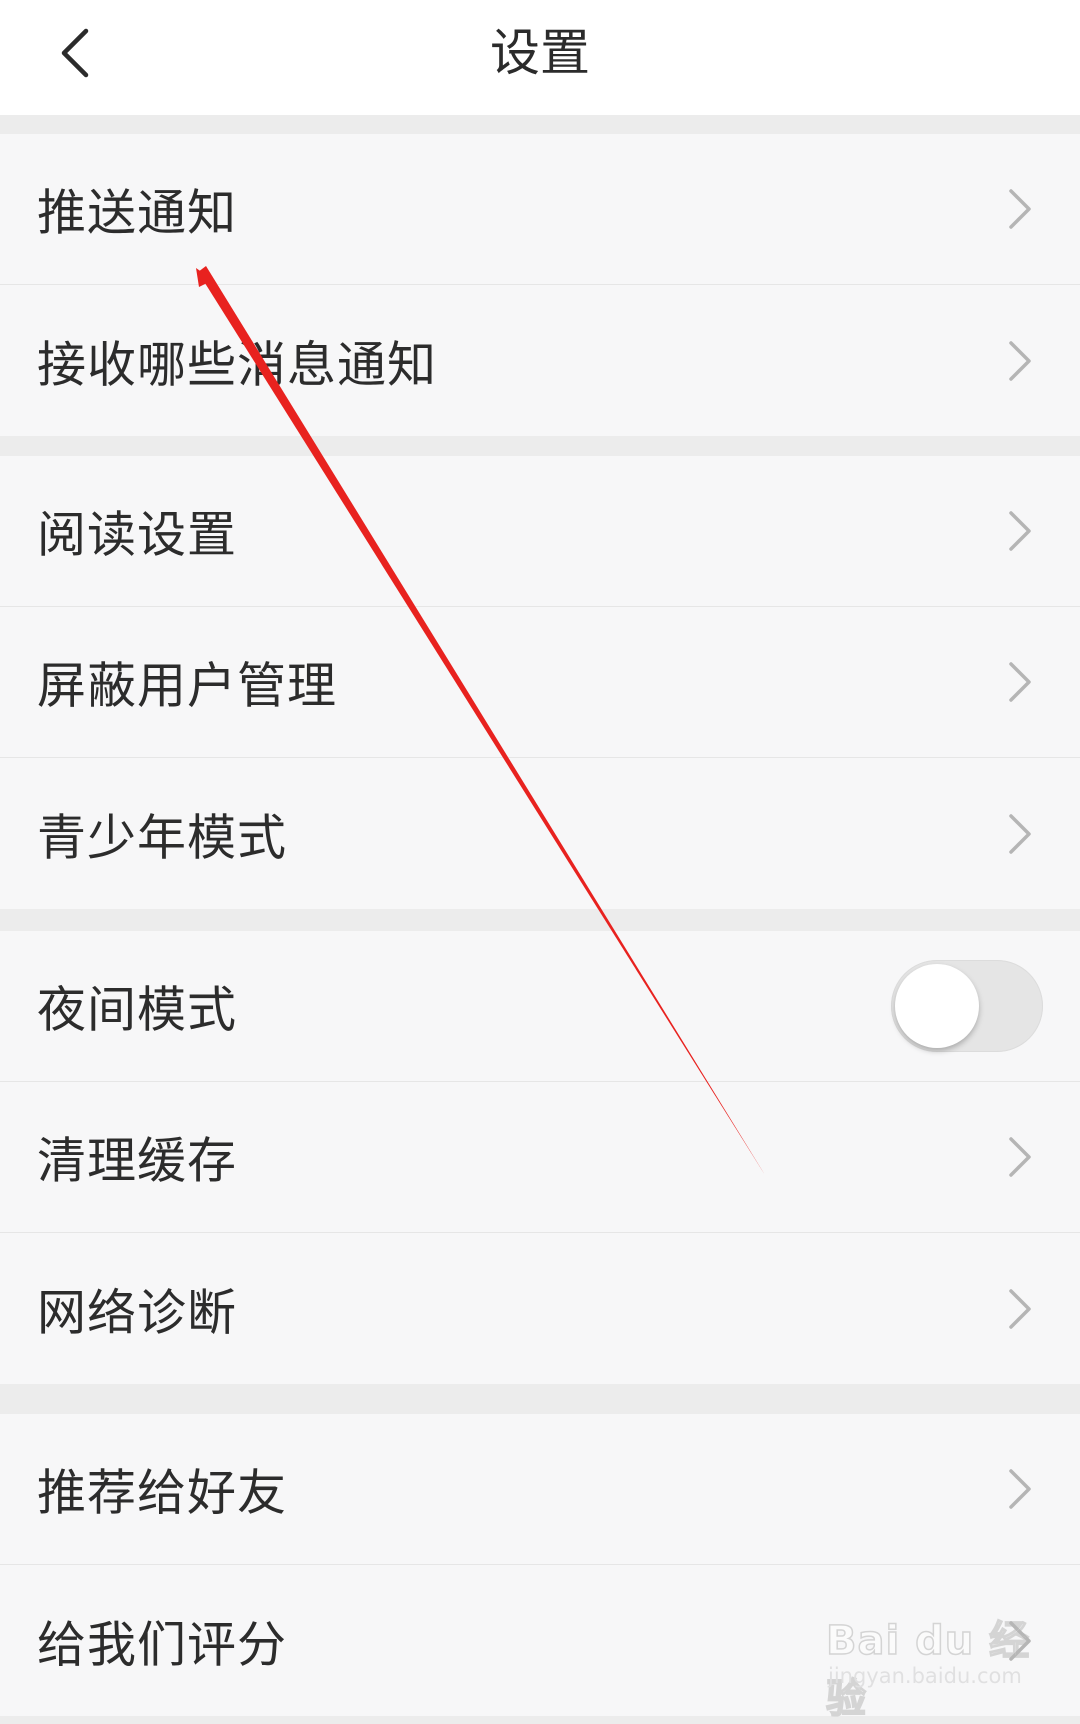 This screenshot has width=1080, height=1724. I want to click on settings-item-label: 屏蔽用户管理, so click(187, 686).